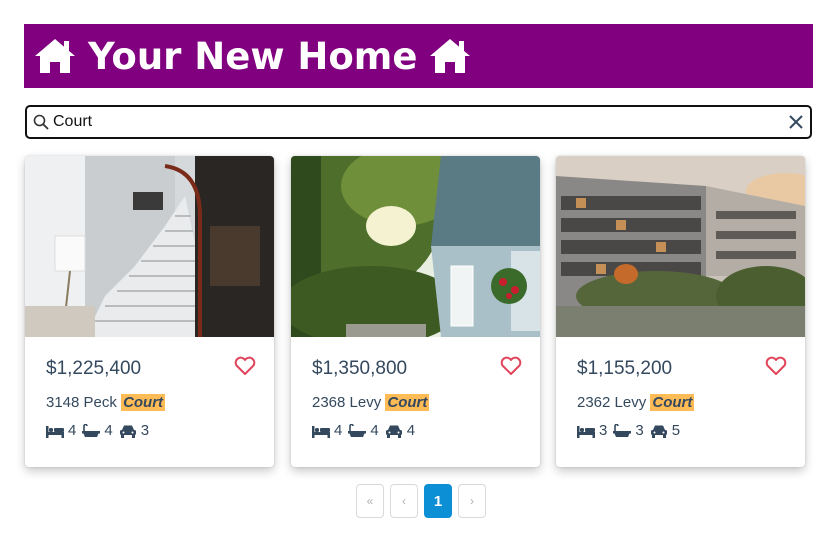  I want to click on search-input, so click(420, 122).